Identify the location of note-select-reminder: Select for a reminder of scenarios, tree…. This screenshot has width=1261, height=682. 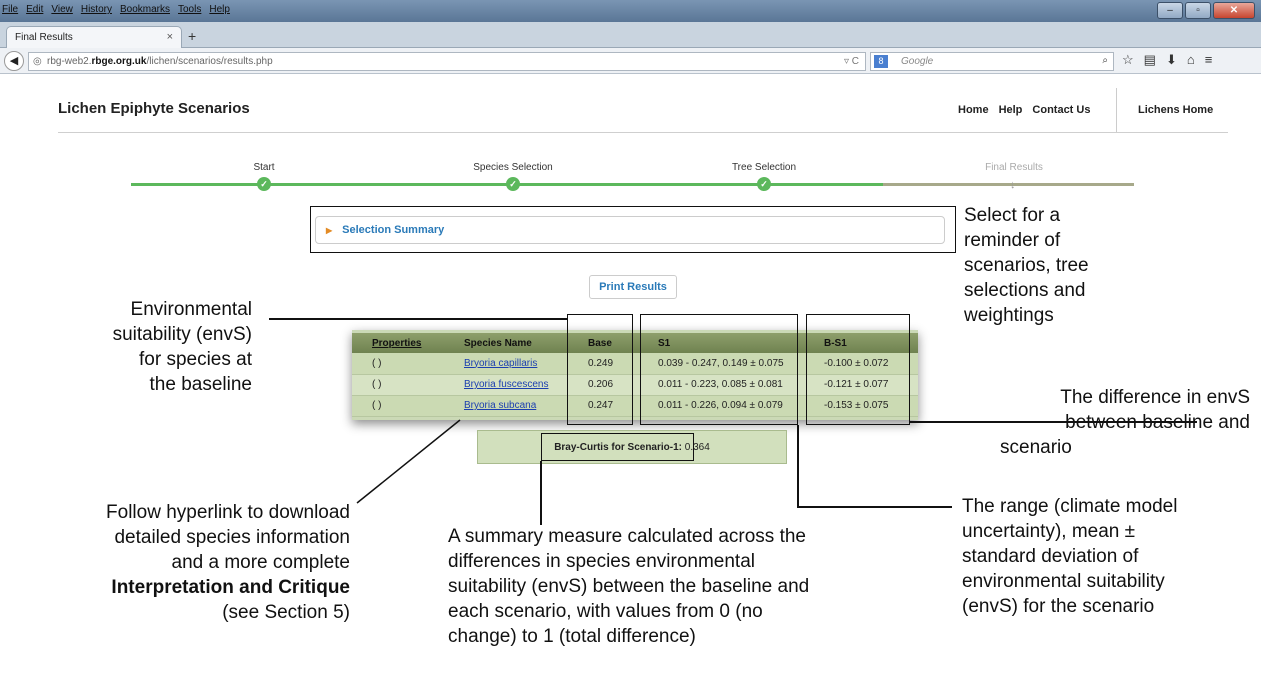
(1026, 265).